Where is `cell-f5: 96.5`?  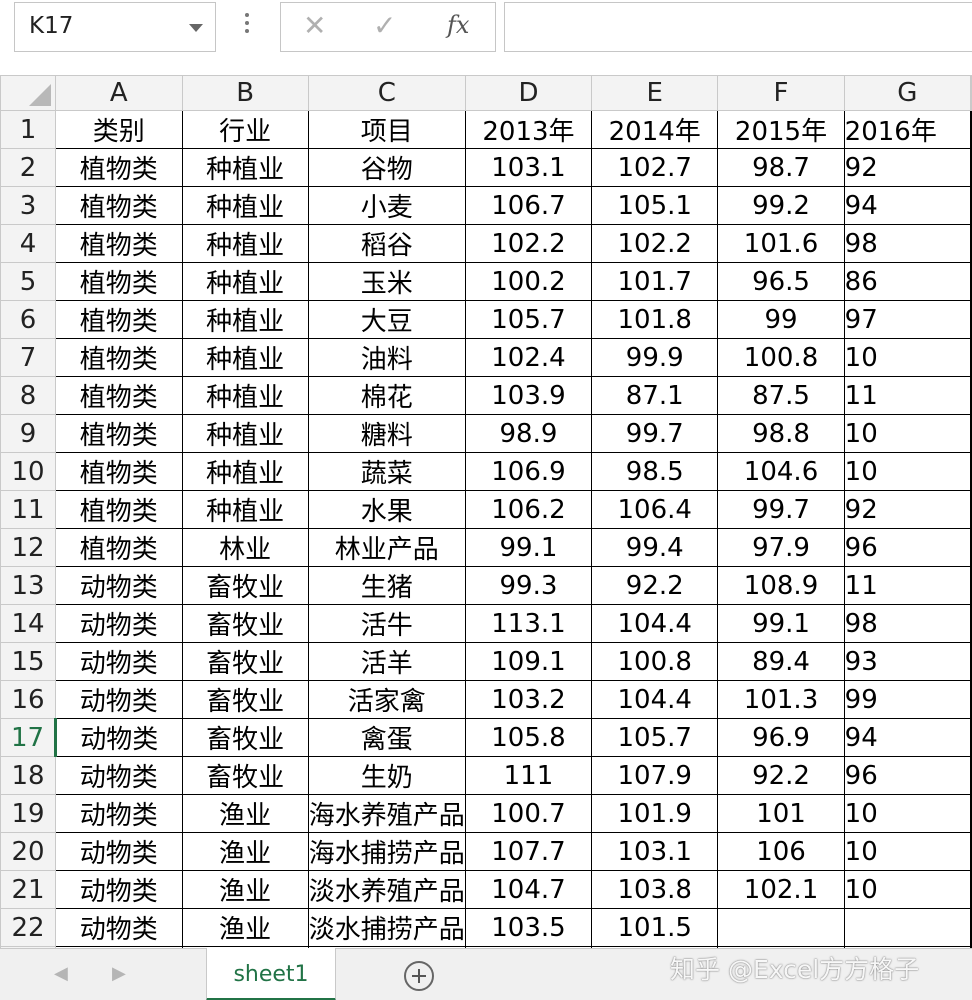 cell-f5: 96.5 is located at coordinates (781, 281).